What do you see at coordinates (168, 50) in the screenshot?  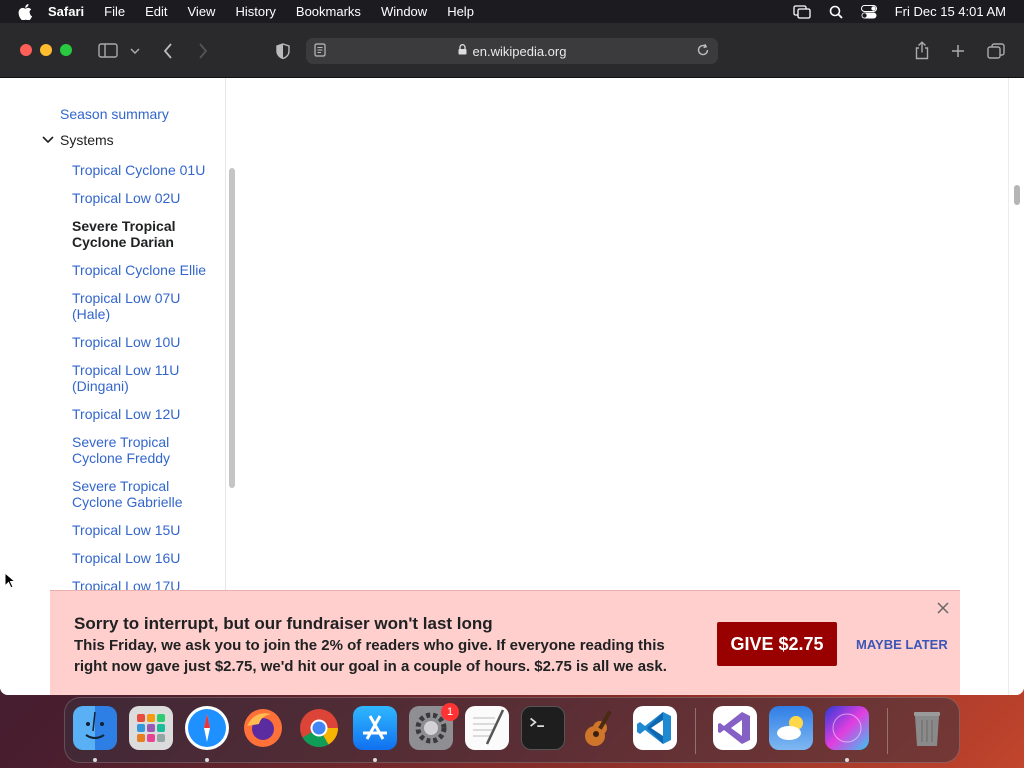 I see `back-icon` at bounding box center [168, 50].